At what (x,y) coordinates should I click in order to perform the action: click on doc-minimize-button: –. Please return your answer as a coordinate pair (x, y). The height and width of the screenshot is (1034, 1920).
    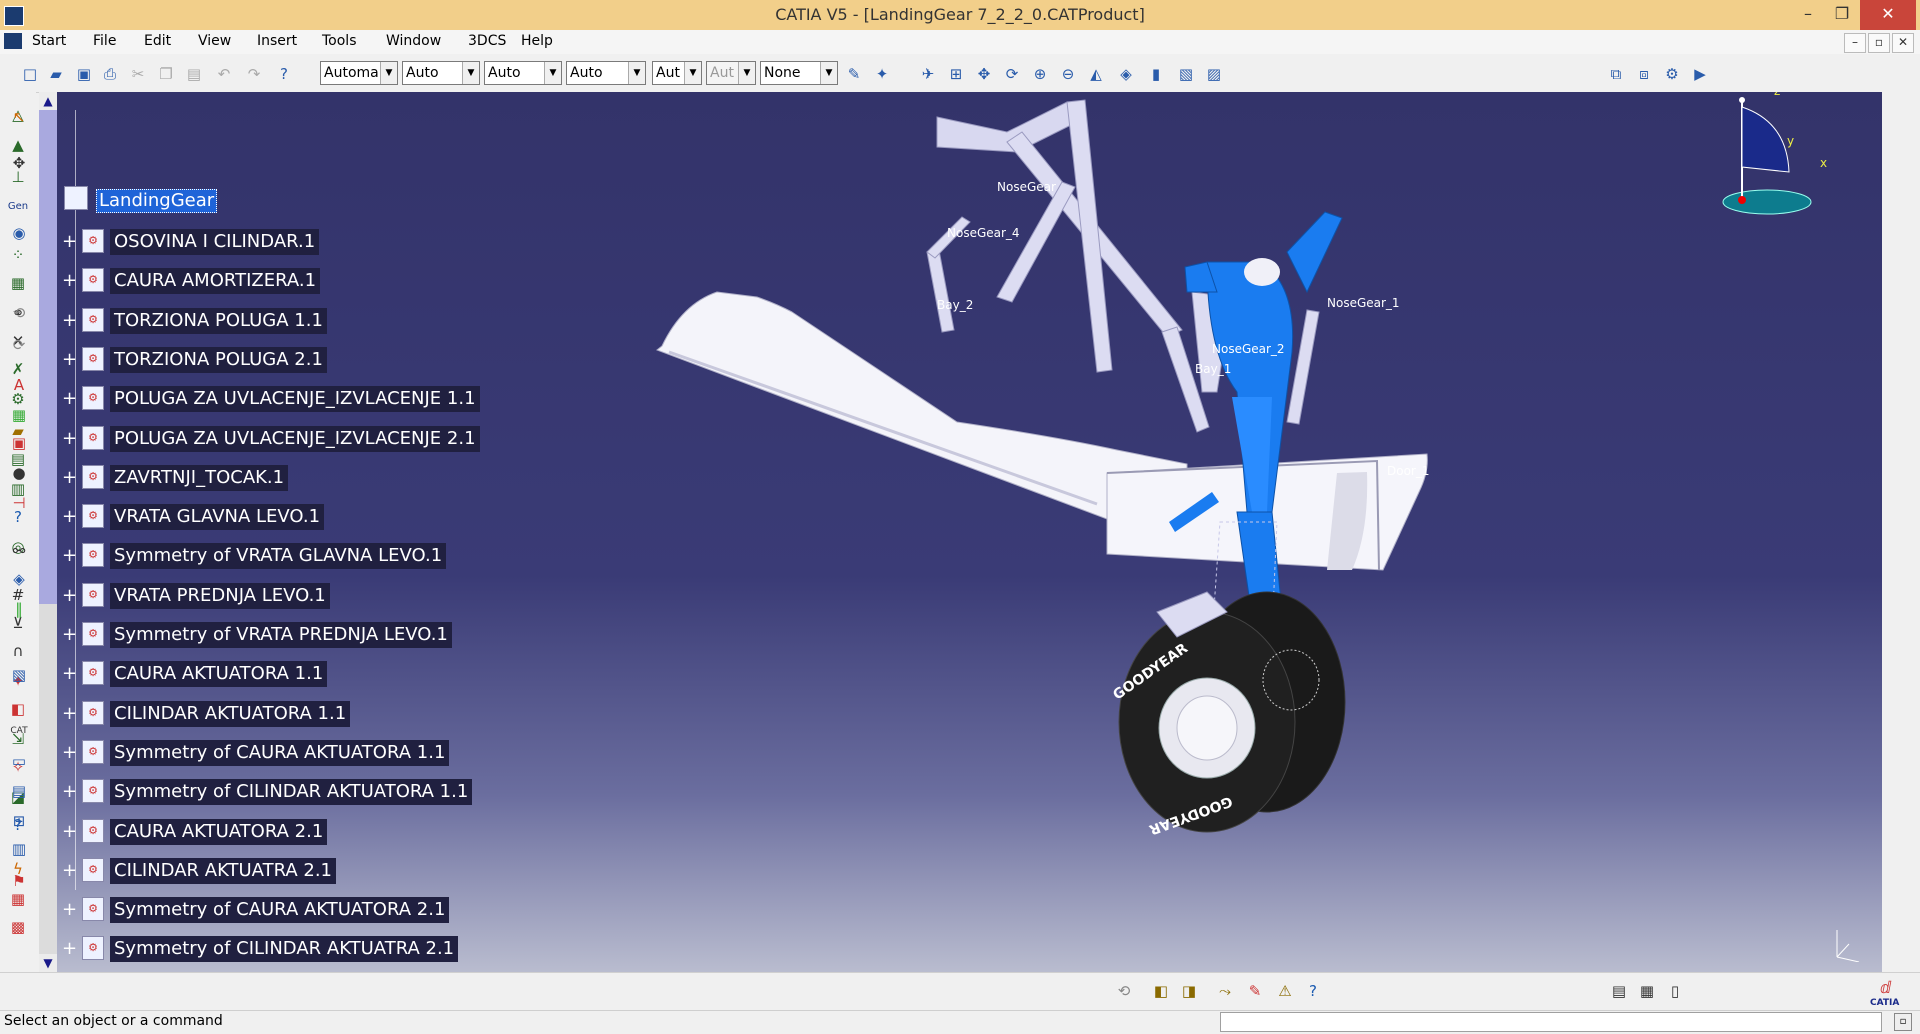
    Looking at the image, I should click on (1855, 43).